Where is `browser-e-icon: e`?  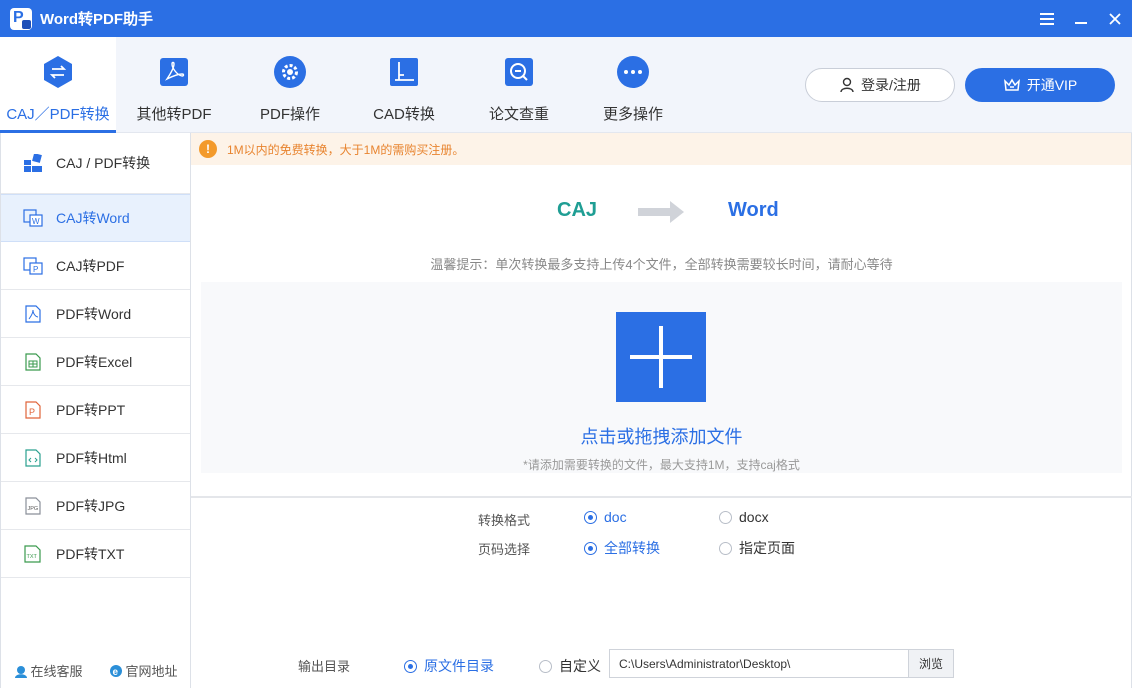 browser-e-icon: e is located at coordinates (116, 671).